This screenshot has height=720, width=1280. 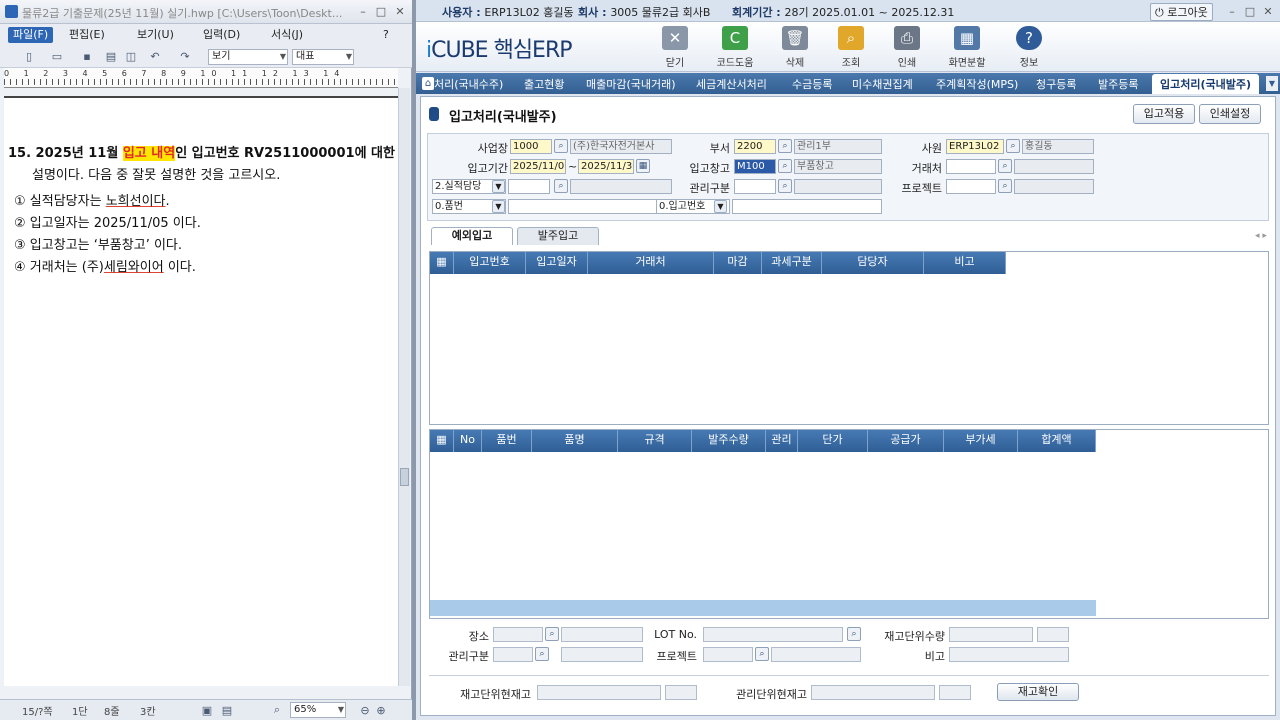 I want to click on menu-help: ?, so click(x=386, y=35).